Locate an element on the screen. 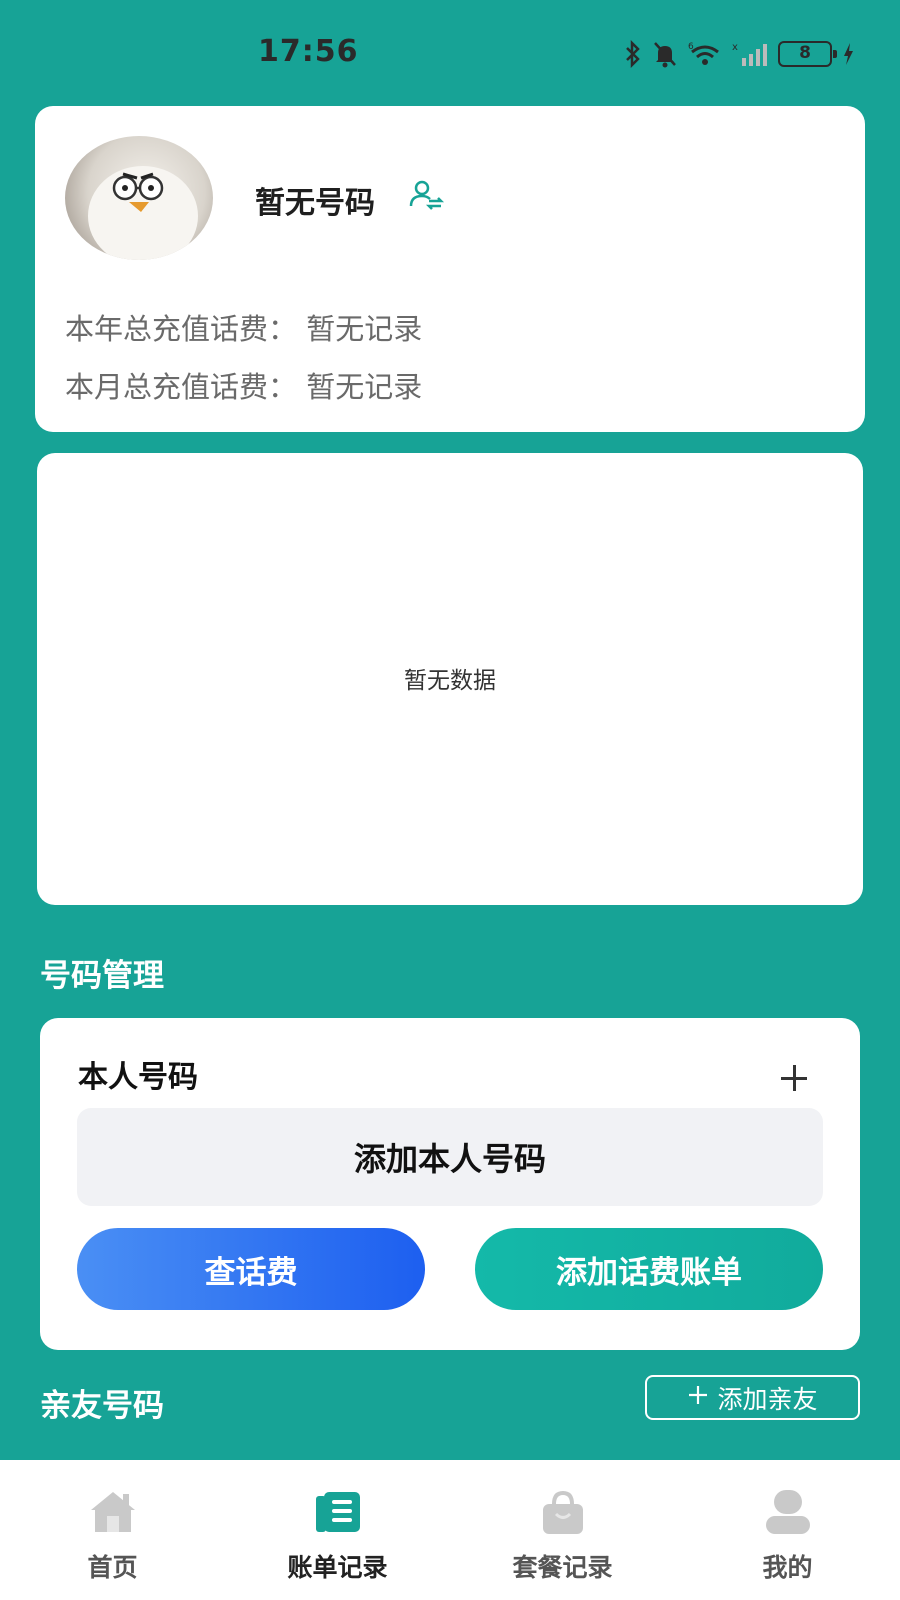 This screenshot has height=1600, width=900. nav-item-bills: 账单记录 is located at coordinates (337, 1530).